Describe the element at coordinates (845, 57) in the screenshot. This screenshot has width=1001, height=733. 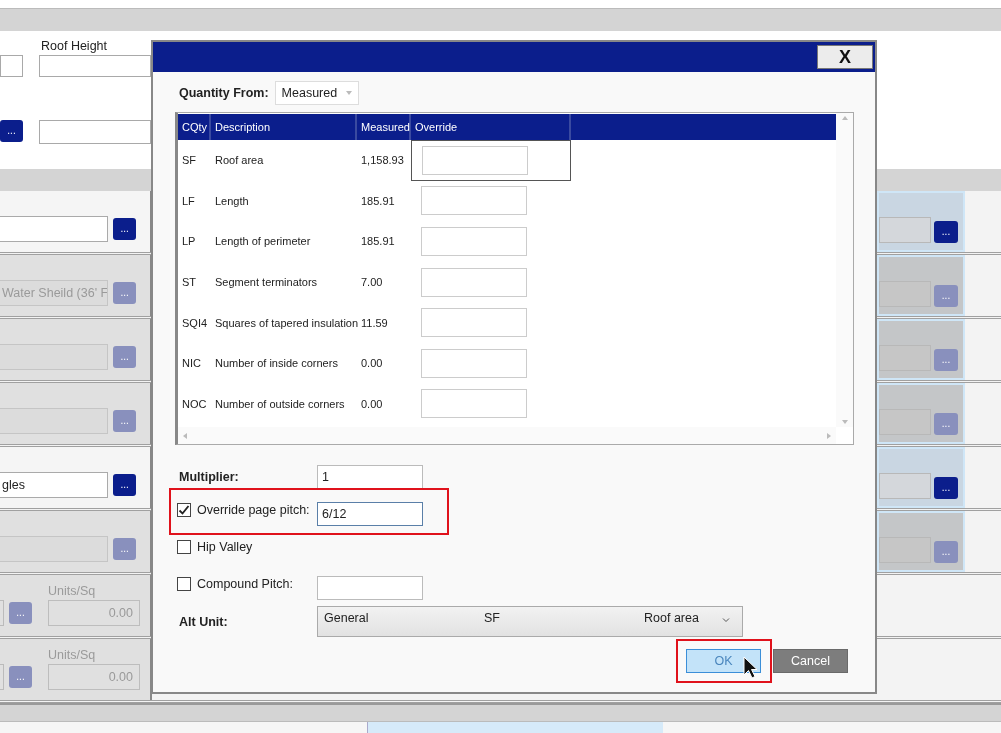
I see `close-button: X` at that location.